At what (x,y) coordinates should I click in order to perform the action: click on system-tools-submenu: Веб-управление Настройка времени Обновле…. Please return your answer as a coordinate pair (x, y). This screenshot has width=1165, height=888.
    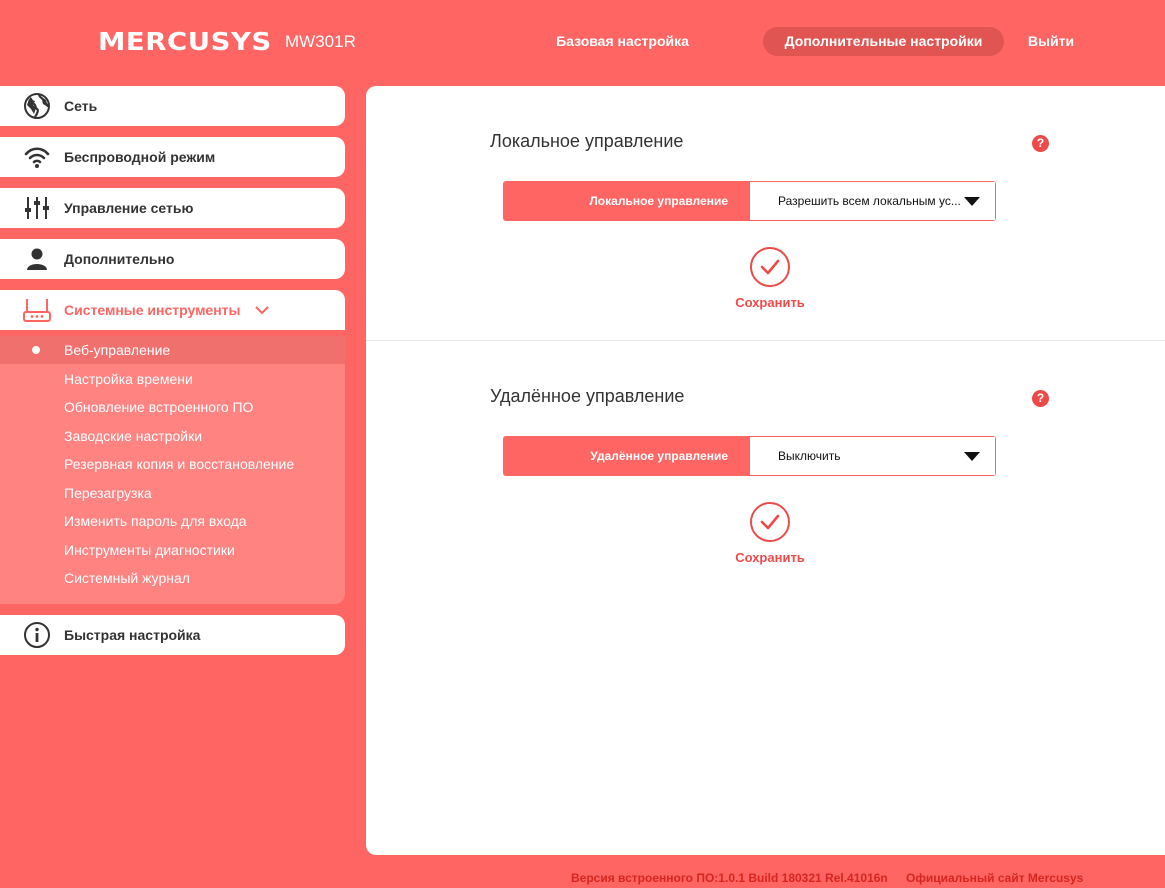
    Looking at the image, I should click on (172, 470).